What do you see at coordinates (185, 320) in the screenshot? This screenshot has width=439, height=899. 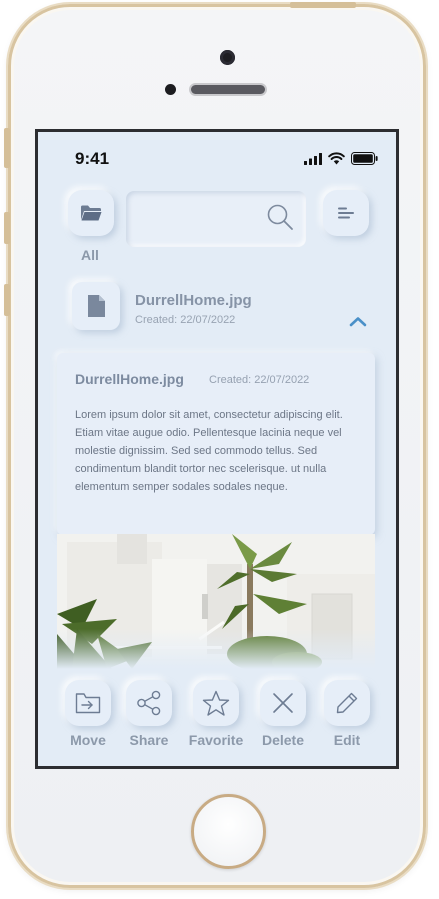 I see `file-created-date: Created: 22/07/2022` at bounding box center [185, 320].